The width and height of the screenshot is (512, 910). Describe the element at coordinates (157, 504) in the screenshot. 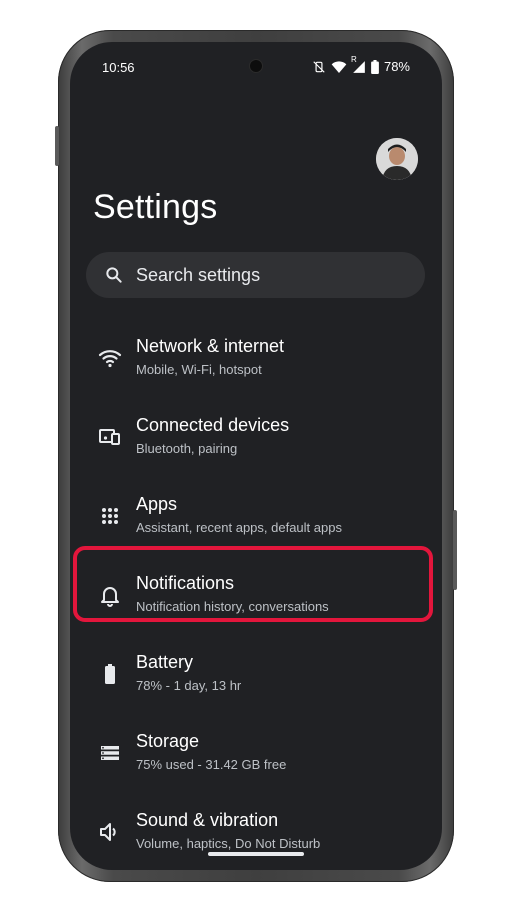

I see `settings-item-label: Apps` at that location.